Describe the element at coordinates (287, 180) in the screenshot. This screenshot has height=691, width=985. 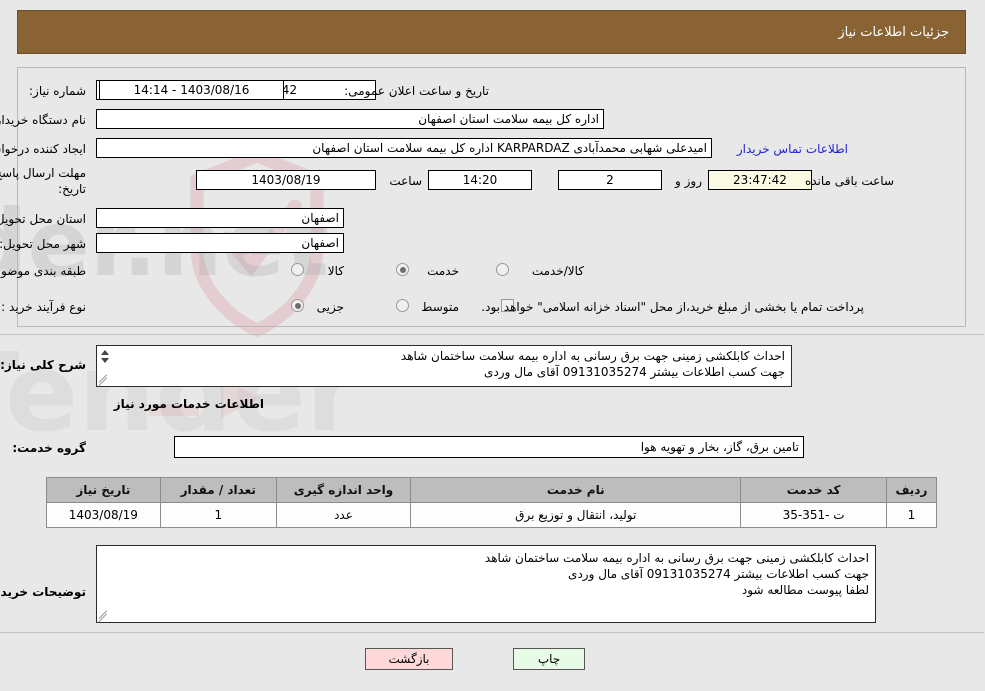
I see `deadline-date-field: 1403/08/19` at that location.